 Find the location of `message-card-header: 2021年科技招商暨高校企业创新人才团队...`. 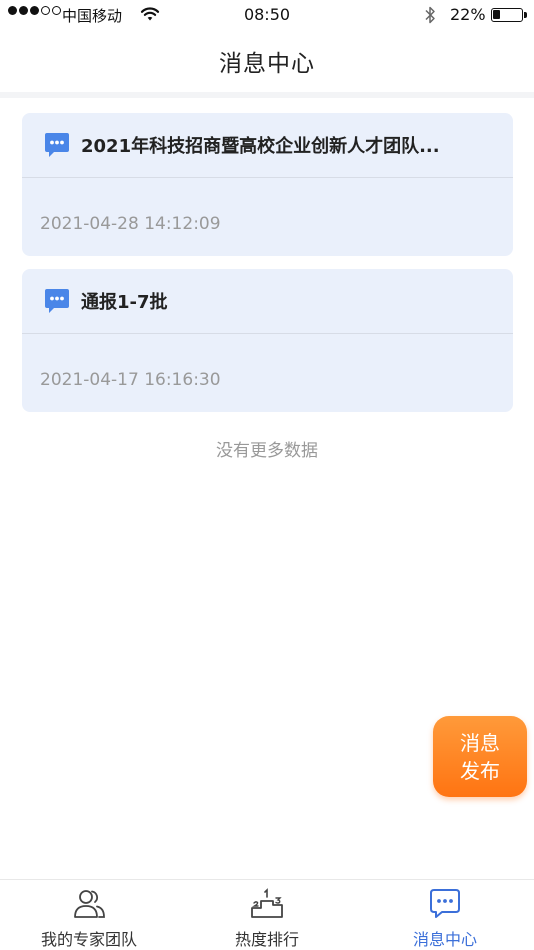

message-card-header: 2021年科技招商暨高校企业创新人才团队... is located at coordinates (267, 145).